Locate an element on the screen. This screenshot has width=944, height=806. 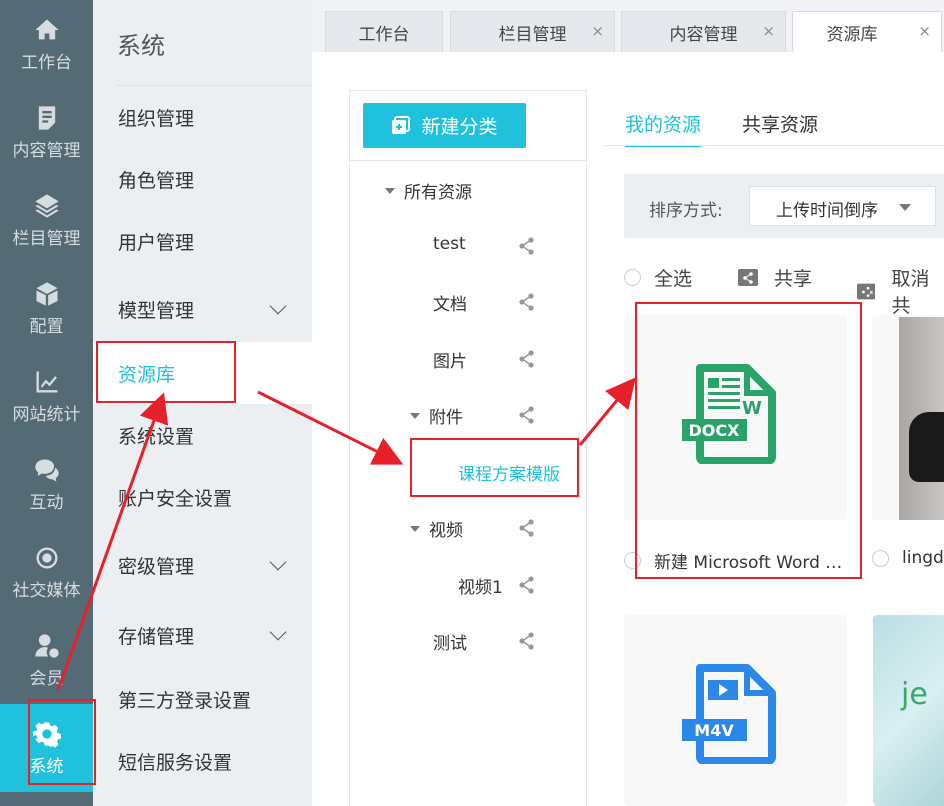
tab-bar: 工作台 栏目管理 × 内容管理 × 资源库 × is located at coordinates (628, 26).